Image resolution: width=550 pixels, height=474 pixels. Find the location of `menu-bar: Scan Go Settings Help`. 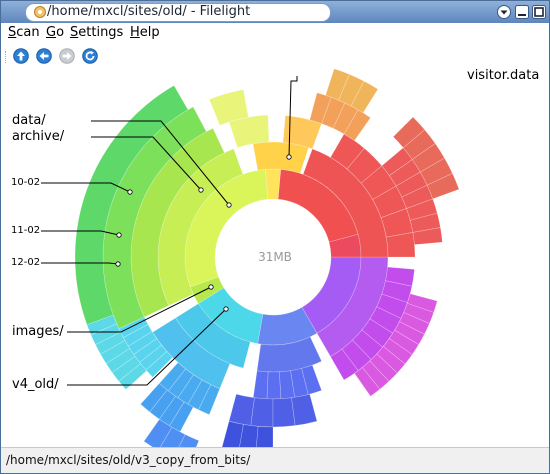

menu-bar: Scan Go Settings Help is located at coordinates (275, 33).